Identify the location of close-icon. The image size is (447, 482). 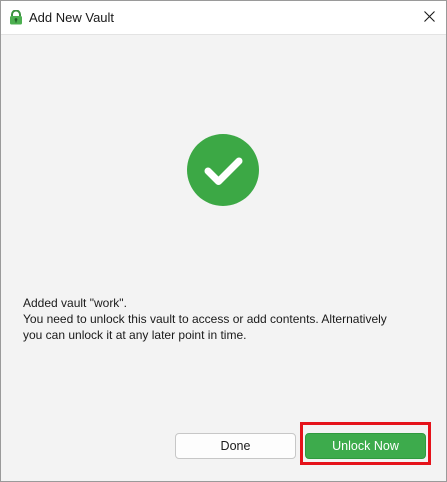
(429, 18).